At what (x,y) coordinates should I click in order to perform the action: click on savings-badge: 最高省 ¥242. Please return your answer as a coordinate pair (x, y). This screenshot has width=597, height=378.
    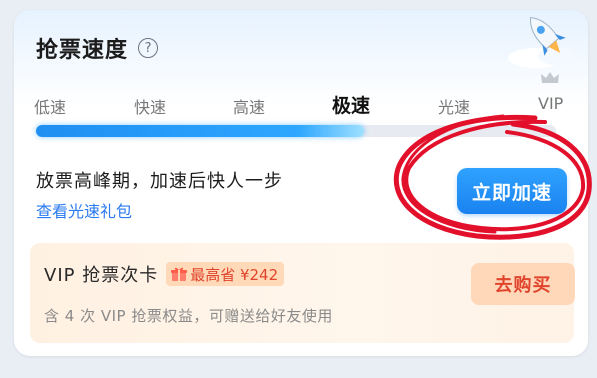
    Looking at the image, I should click on (225, 274).